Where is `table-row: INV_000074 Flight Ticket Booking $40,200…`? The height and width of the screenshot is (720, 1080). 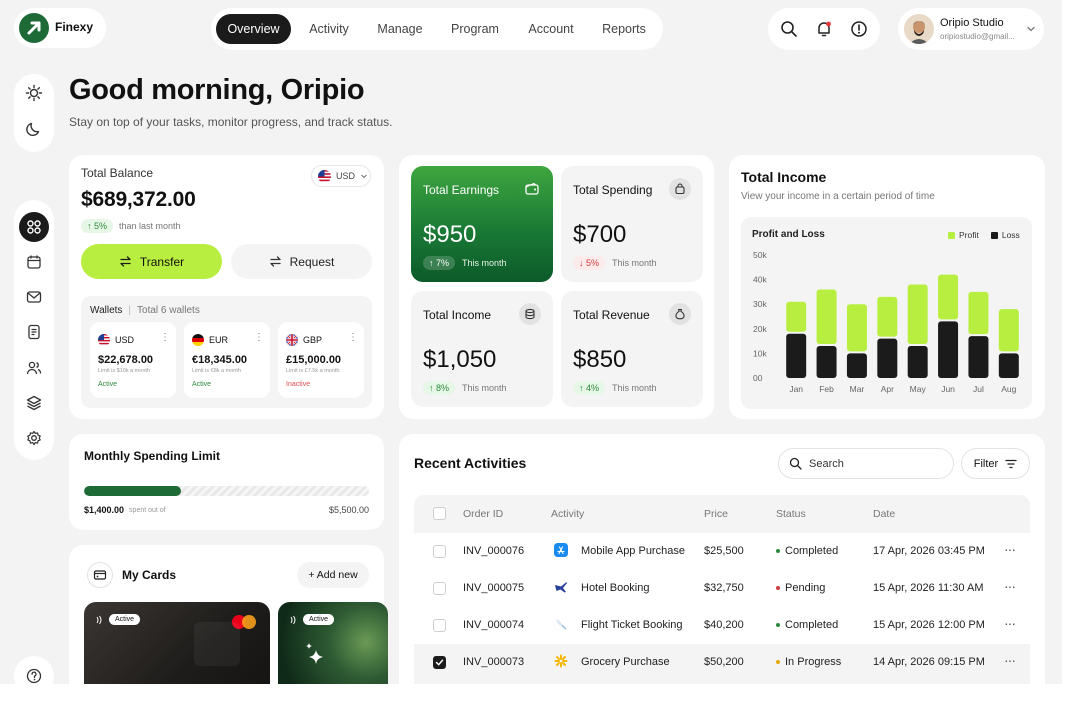
table-row: INV_000074 Flight Ticket Booking $40,200… is located at coordinates (722, 625).